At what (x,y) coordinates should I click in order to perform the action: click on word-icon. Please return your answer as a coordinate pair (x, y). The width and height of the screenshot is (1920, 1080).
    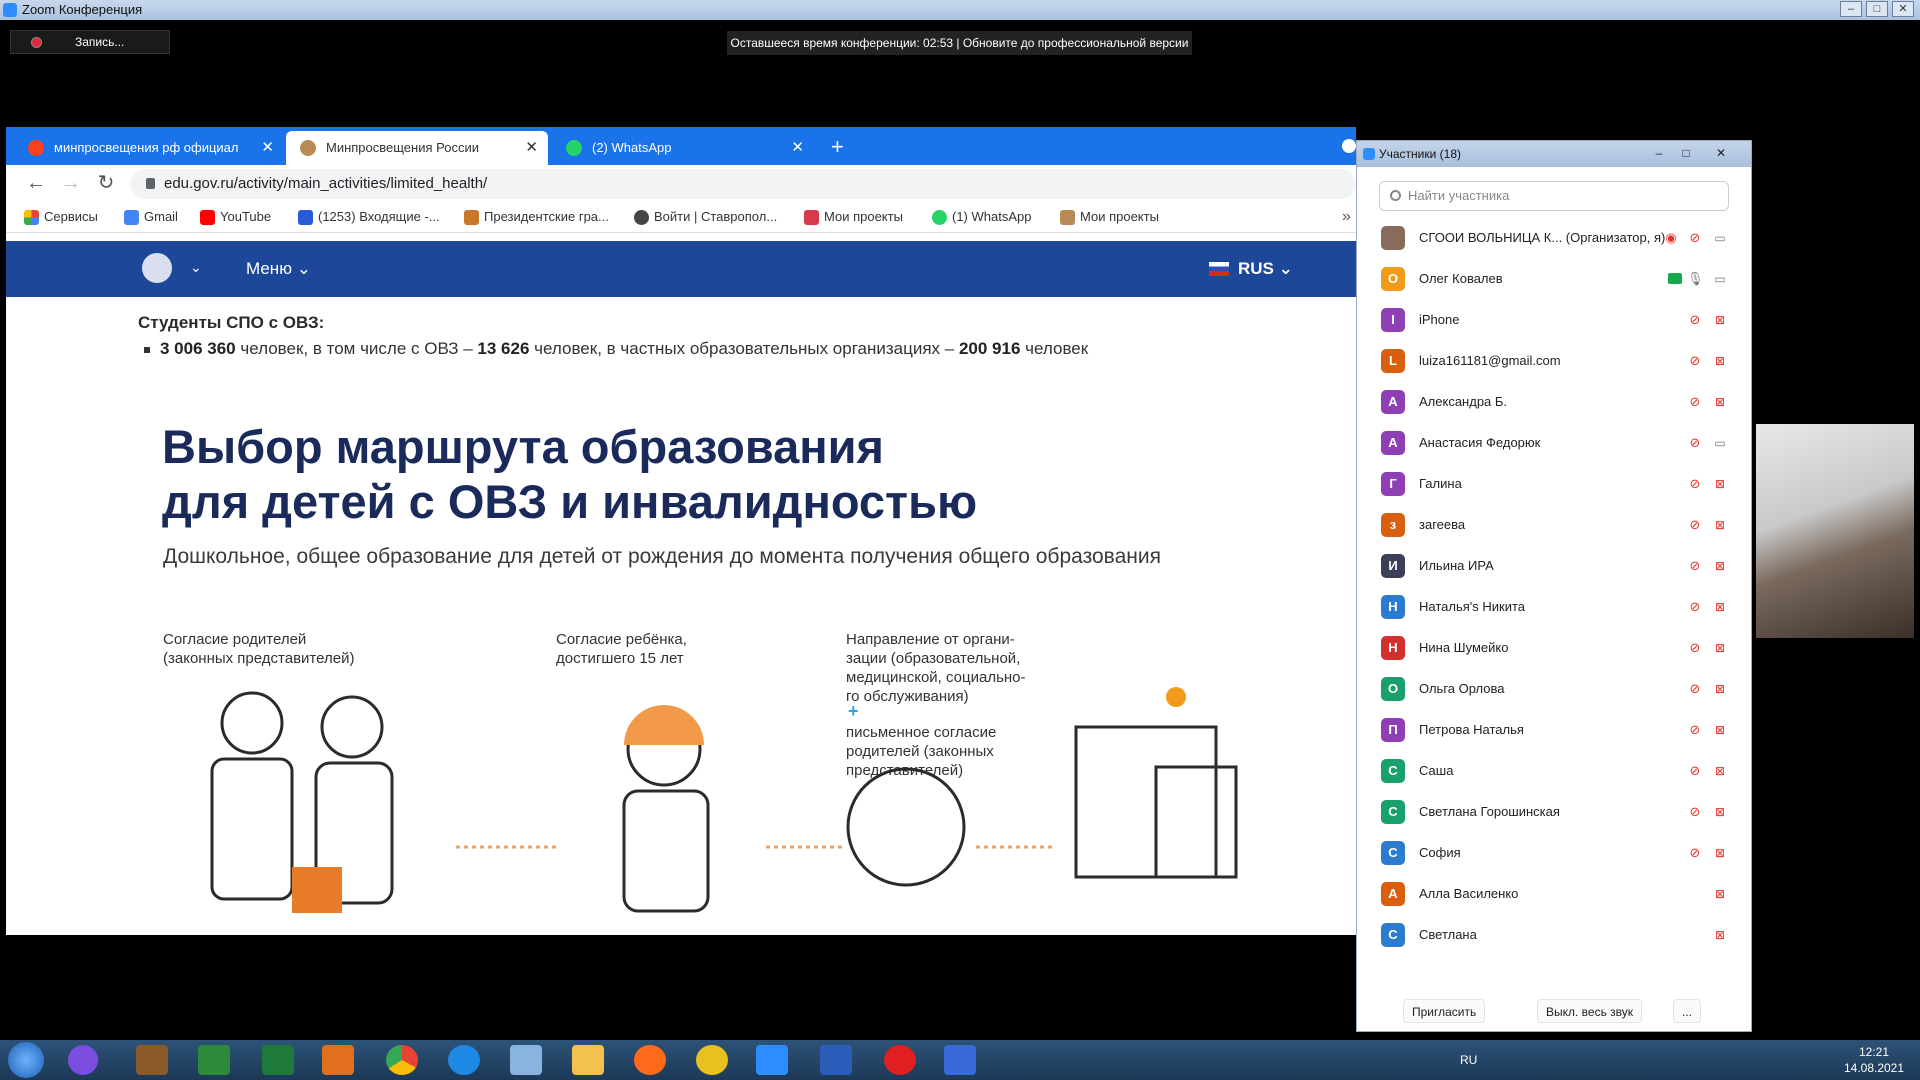
    Looking at the image, I should click on (836, 1060).